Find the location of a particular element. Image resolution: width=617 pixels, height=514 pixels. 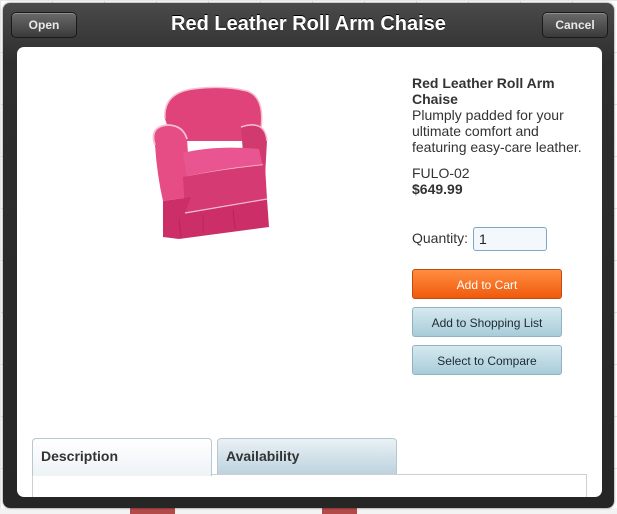

product-sku: FULO-02 is located at coordinates (441, 173).